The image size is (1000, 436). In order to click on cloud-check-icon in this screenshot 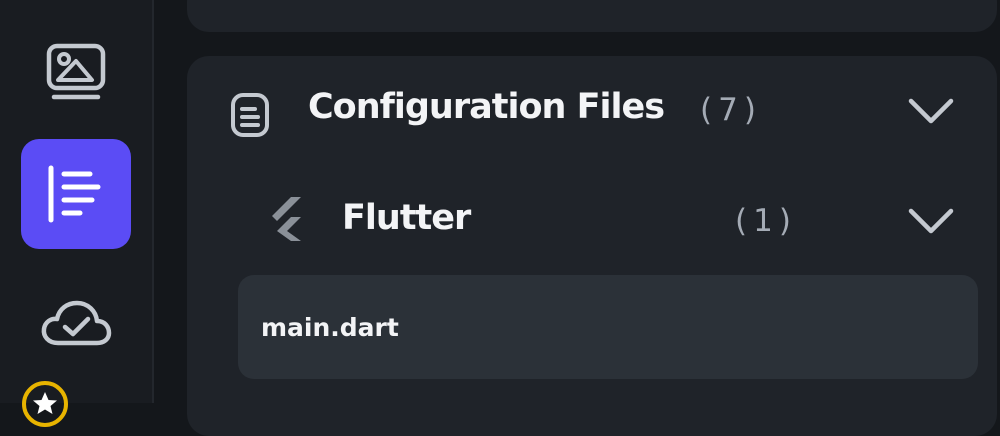, I will do `click(76, 323)`.